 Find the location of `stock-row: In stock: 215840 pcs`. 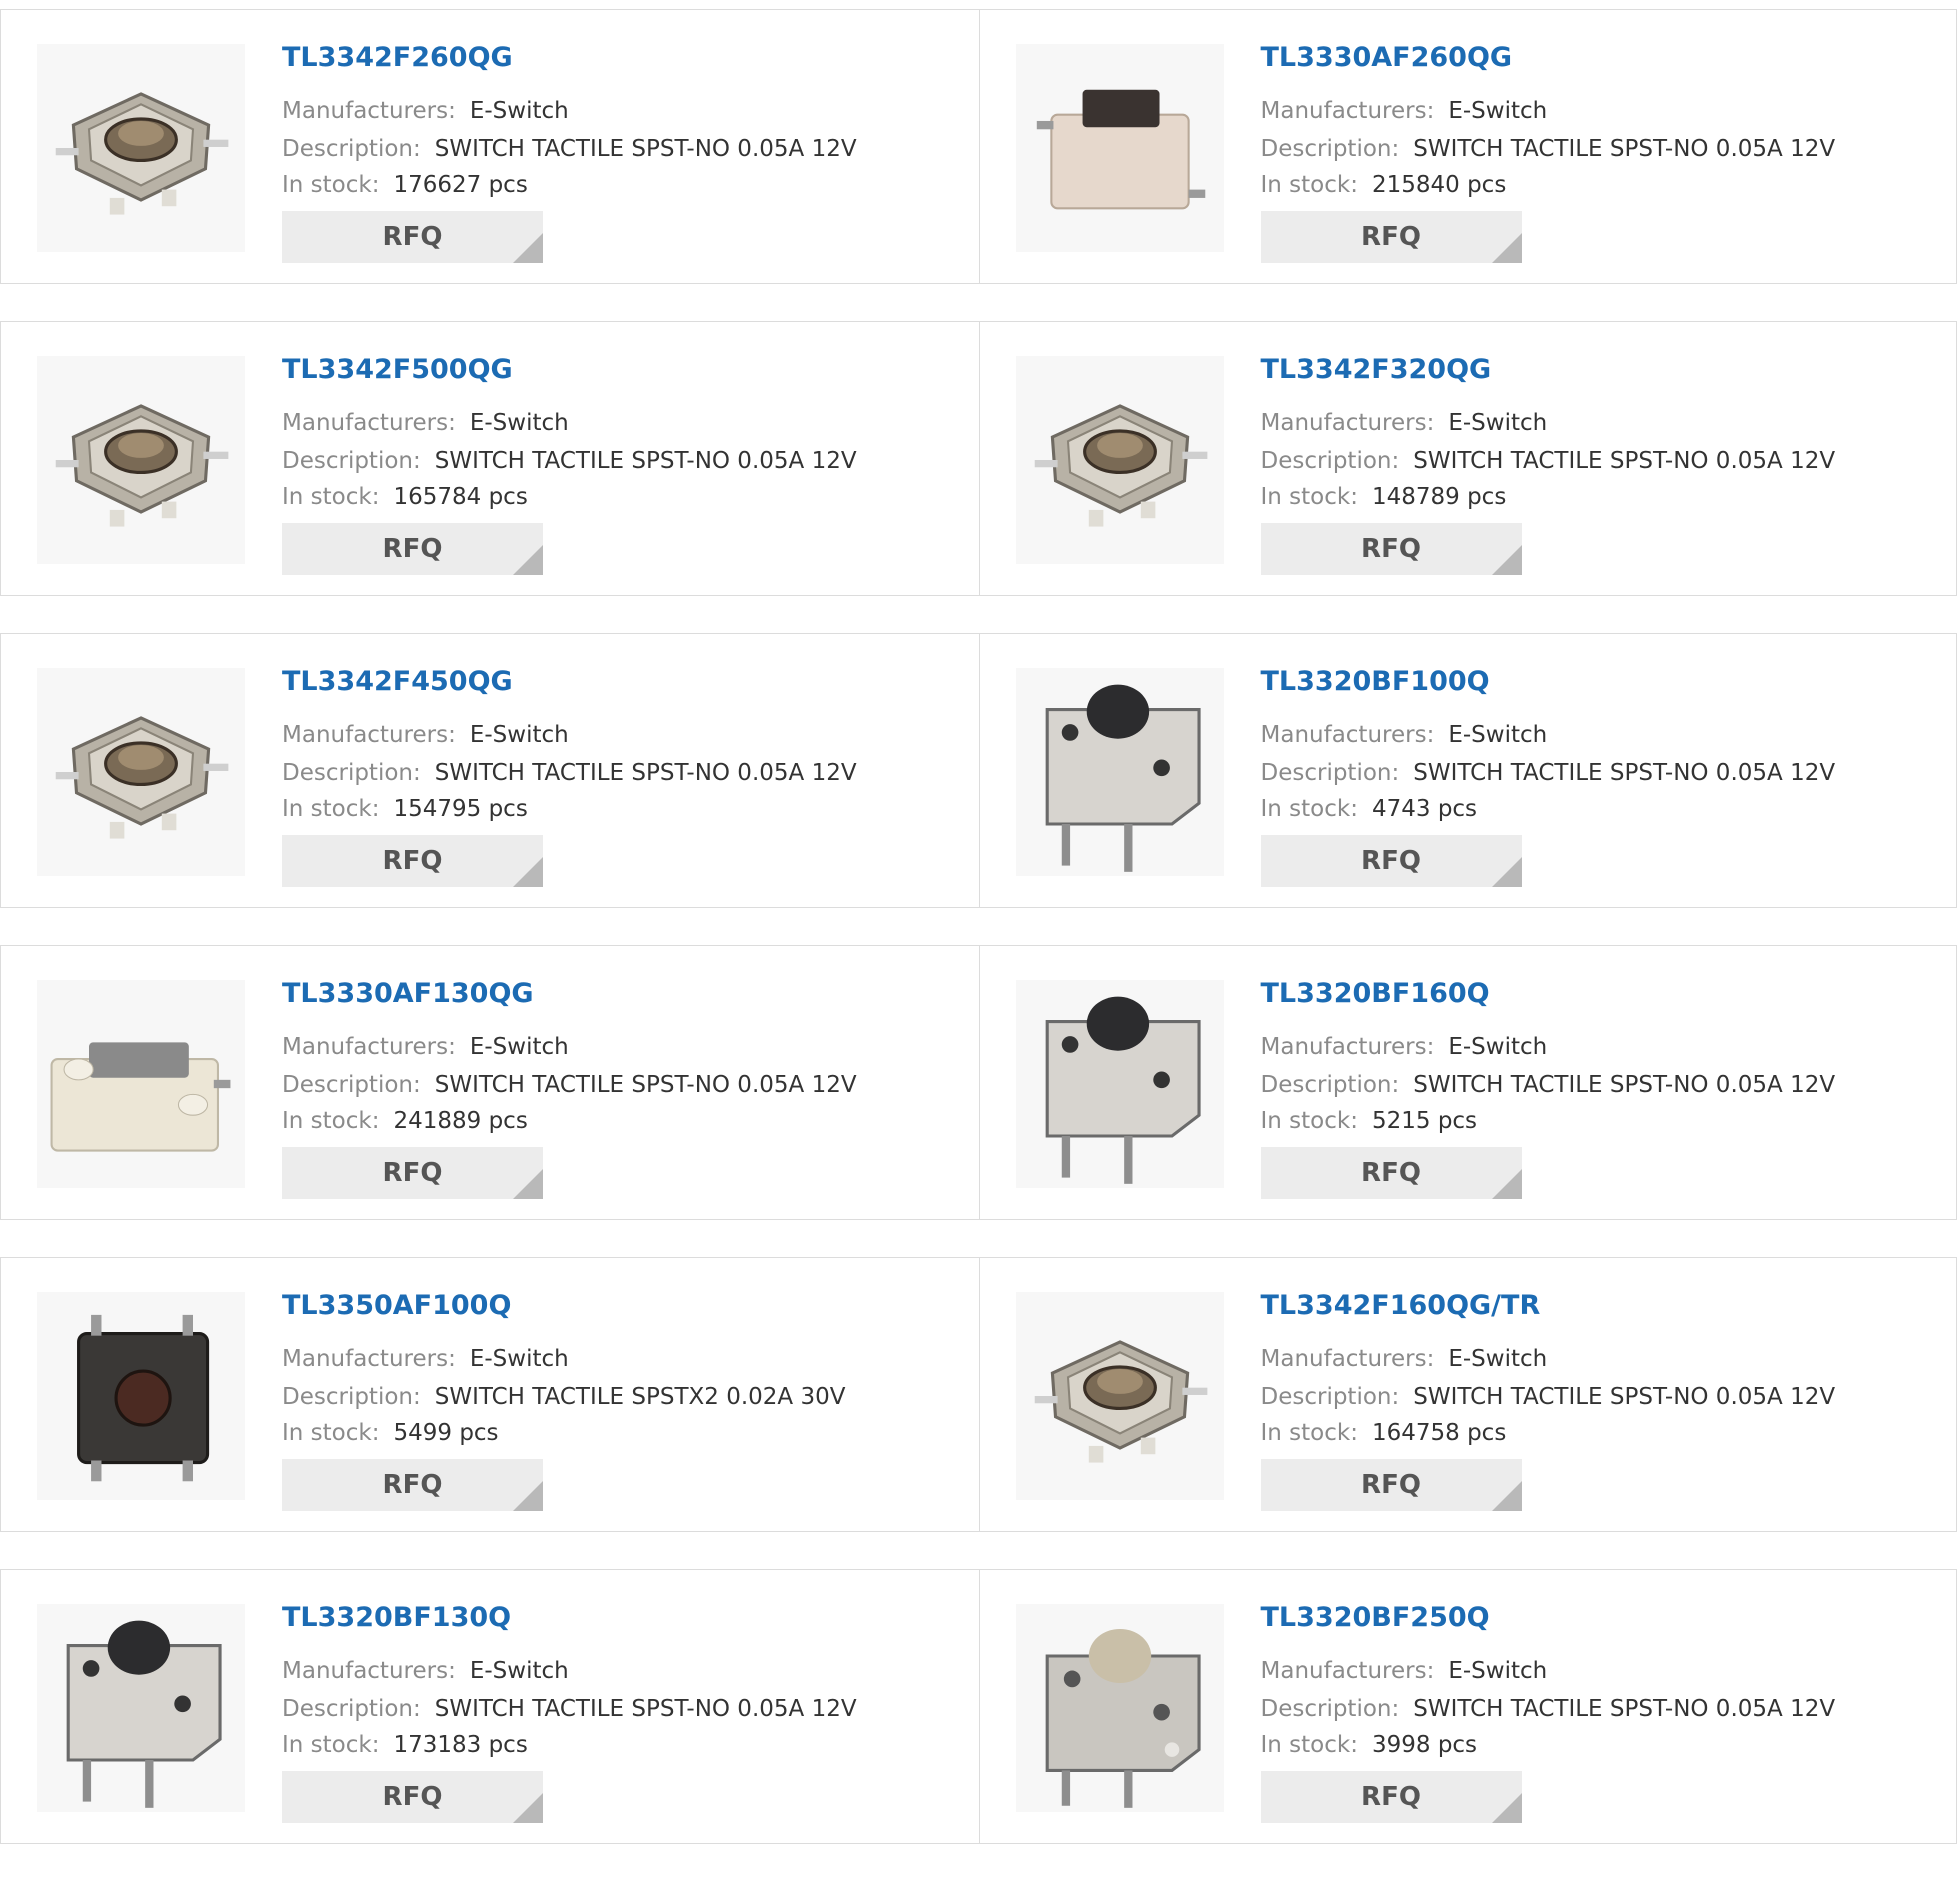

stock-row: In stock: 215840 pcs is located at coordinates (1384, 185).